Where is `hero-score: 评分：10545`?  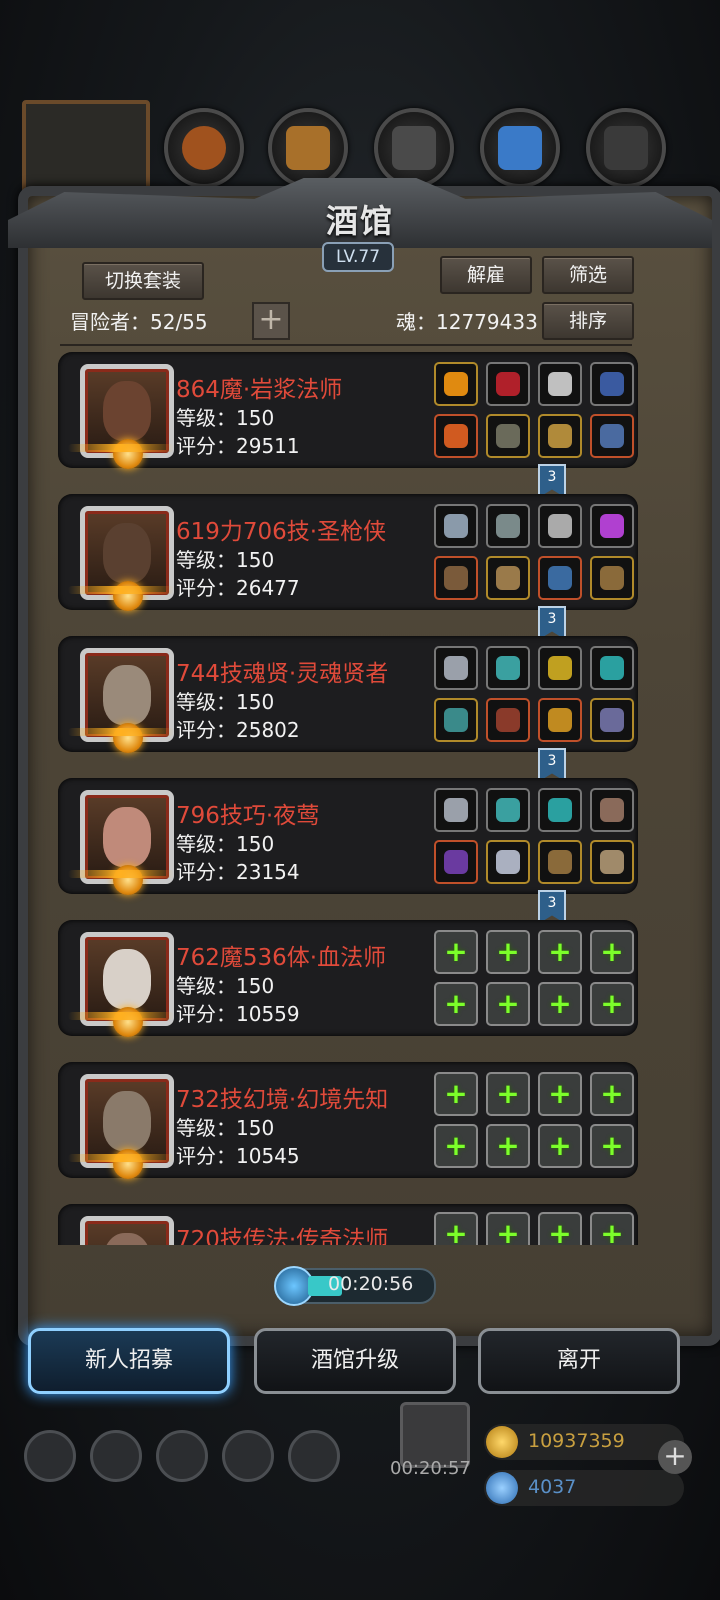
hero-score: 评分：10545 is located at coordinates (238, 1156).